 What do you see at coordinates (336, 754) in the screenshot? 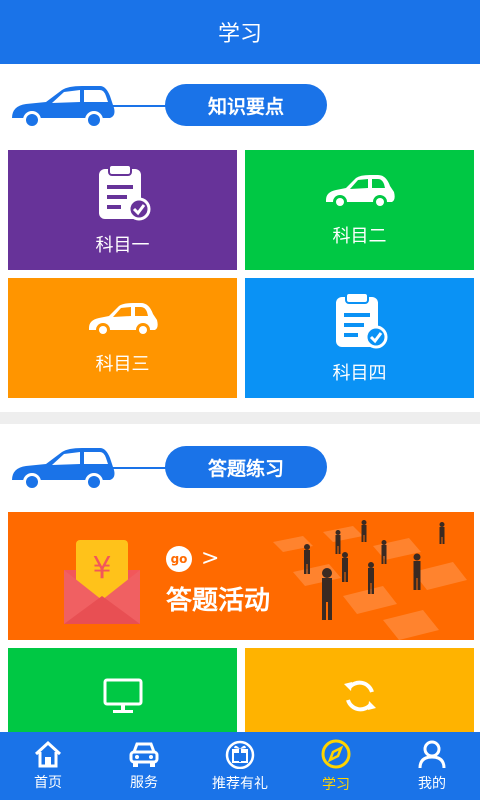
I see `compass-icon` at bounding box center [336, 754].